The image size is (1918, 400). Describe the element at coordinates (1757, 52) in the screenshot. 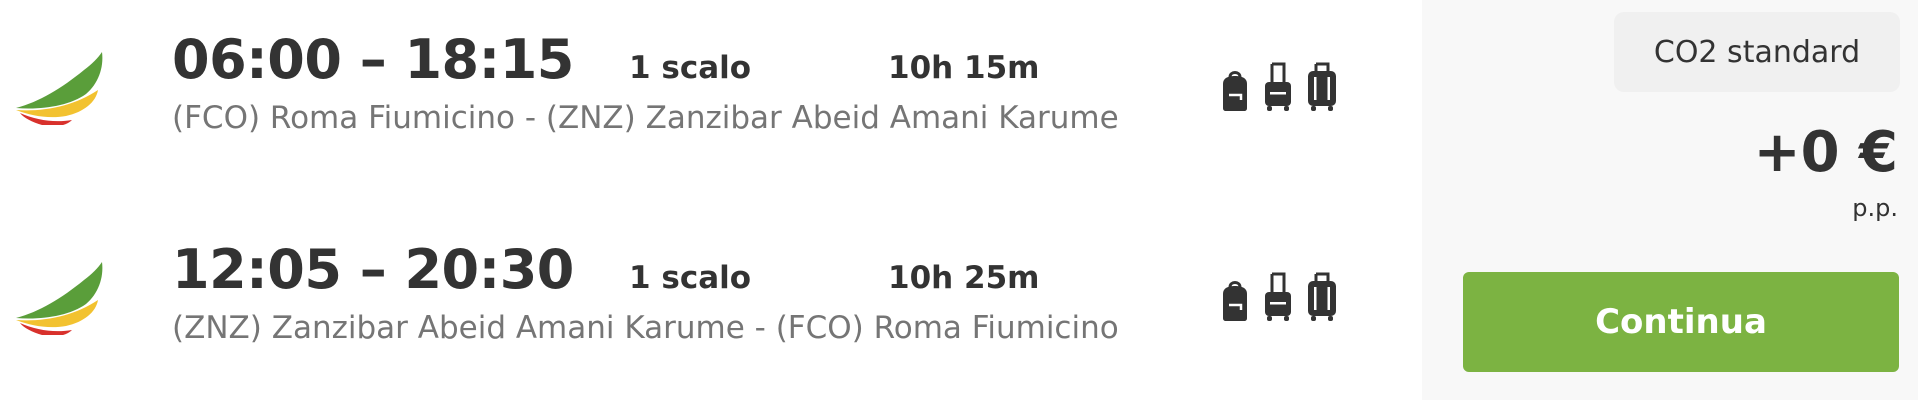

I see `co2-badge: CO2 standard` at that location.